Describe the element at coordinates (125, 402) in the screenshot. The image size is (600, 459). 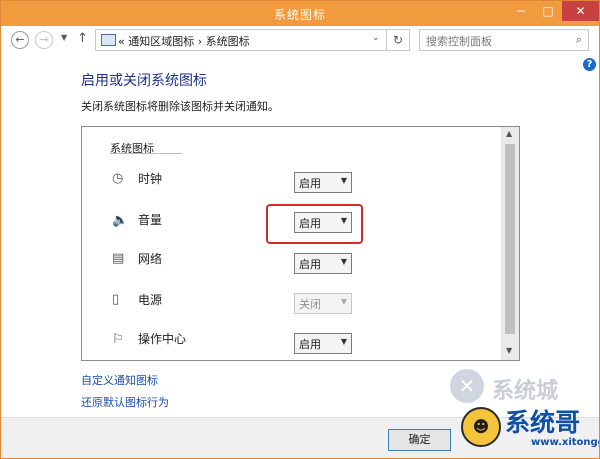
I see `restore-default-icon-behavior-link: 还原默认图标行为` at that location.